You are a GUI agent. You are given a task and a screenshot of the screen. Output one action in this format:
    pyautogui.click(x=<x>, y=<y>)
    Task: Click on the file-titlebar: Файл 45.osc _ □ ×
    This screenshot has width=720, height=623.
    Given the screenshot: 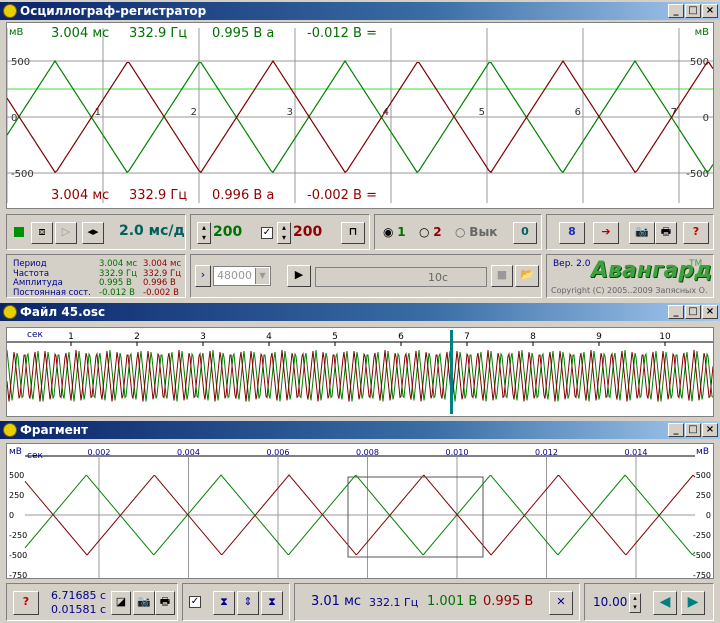 What is the action you would take?
    pyautogui.click(x=360, y=312)
    